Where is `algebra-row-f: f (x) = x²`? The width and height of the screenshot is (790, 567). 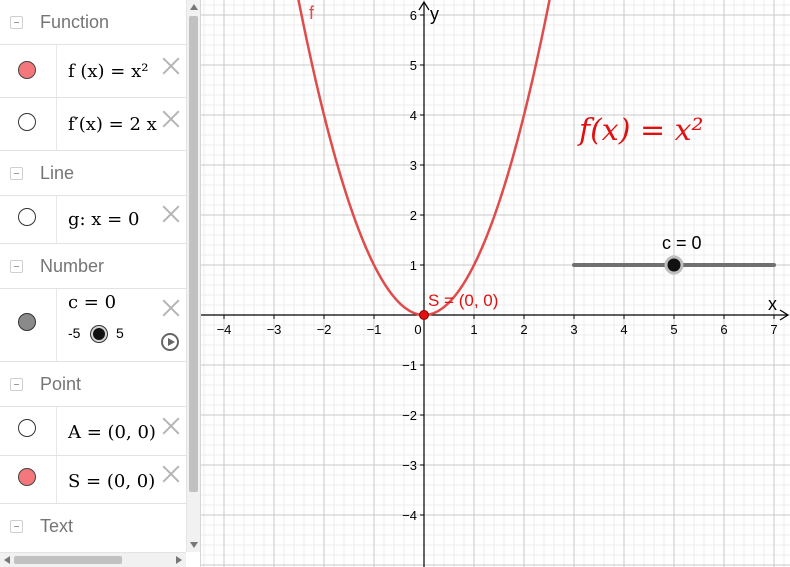
algebra-row-f: f (x) = x² is located at coordinates (93, 71).